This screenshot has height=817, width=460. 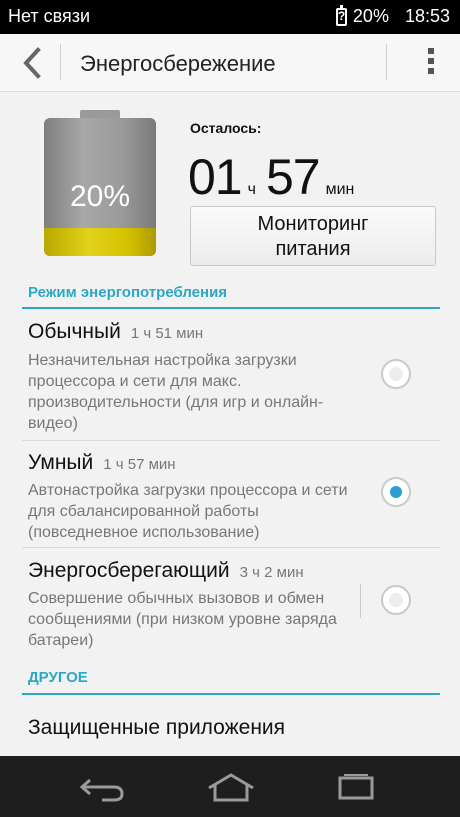 I want to click on overflow-menu-icon, so click(x=431, y=51).